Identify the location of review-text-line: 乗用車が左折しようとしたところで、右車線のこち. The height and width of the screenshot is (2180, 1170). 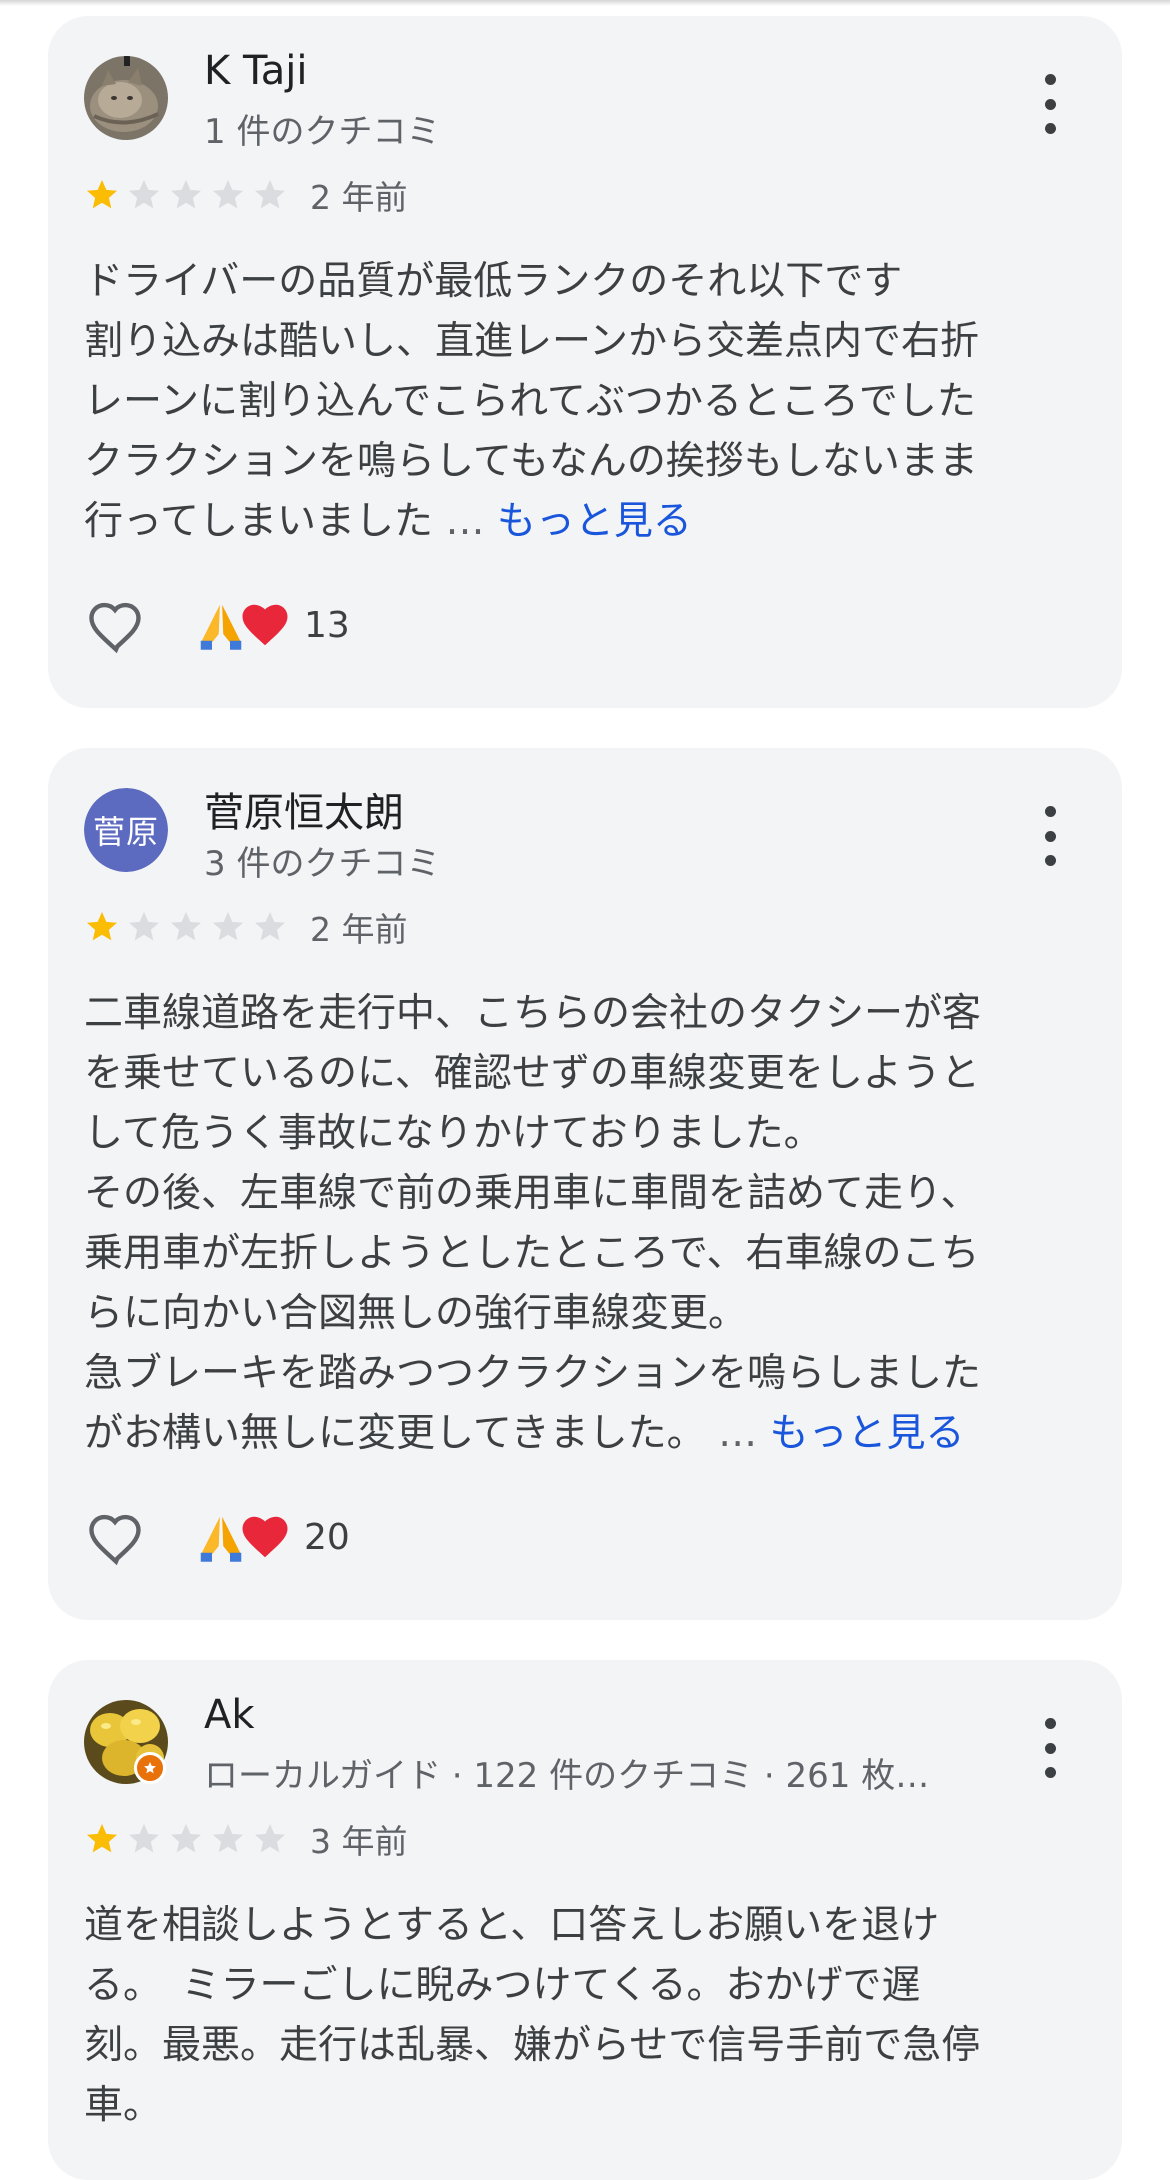
(532, 1253).